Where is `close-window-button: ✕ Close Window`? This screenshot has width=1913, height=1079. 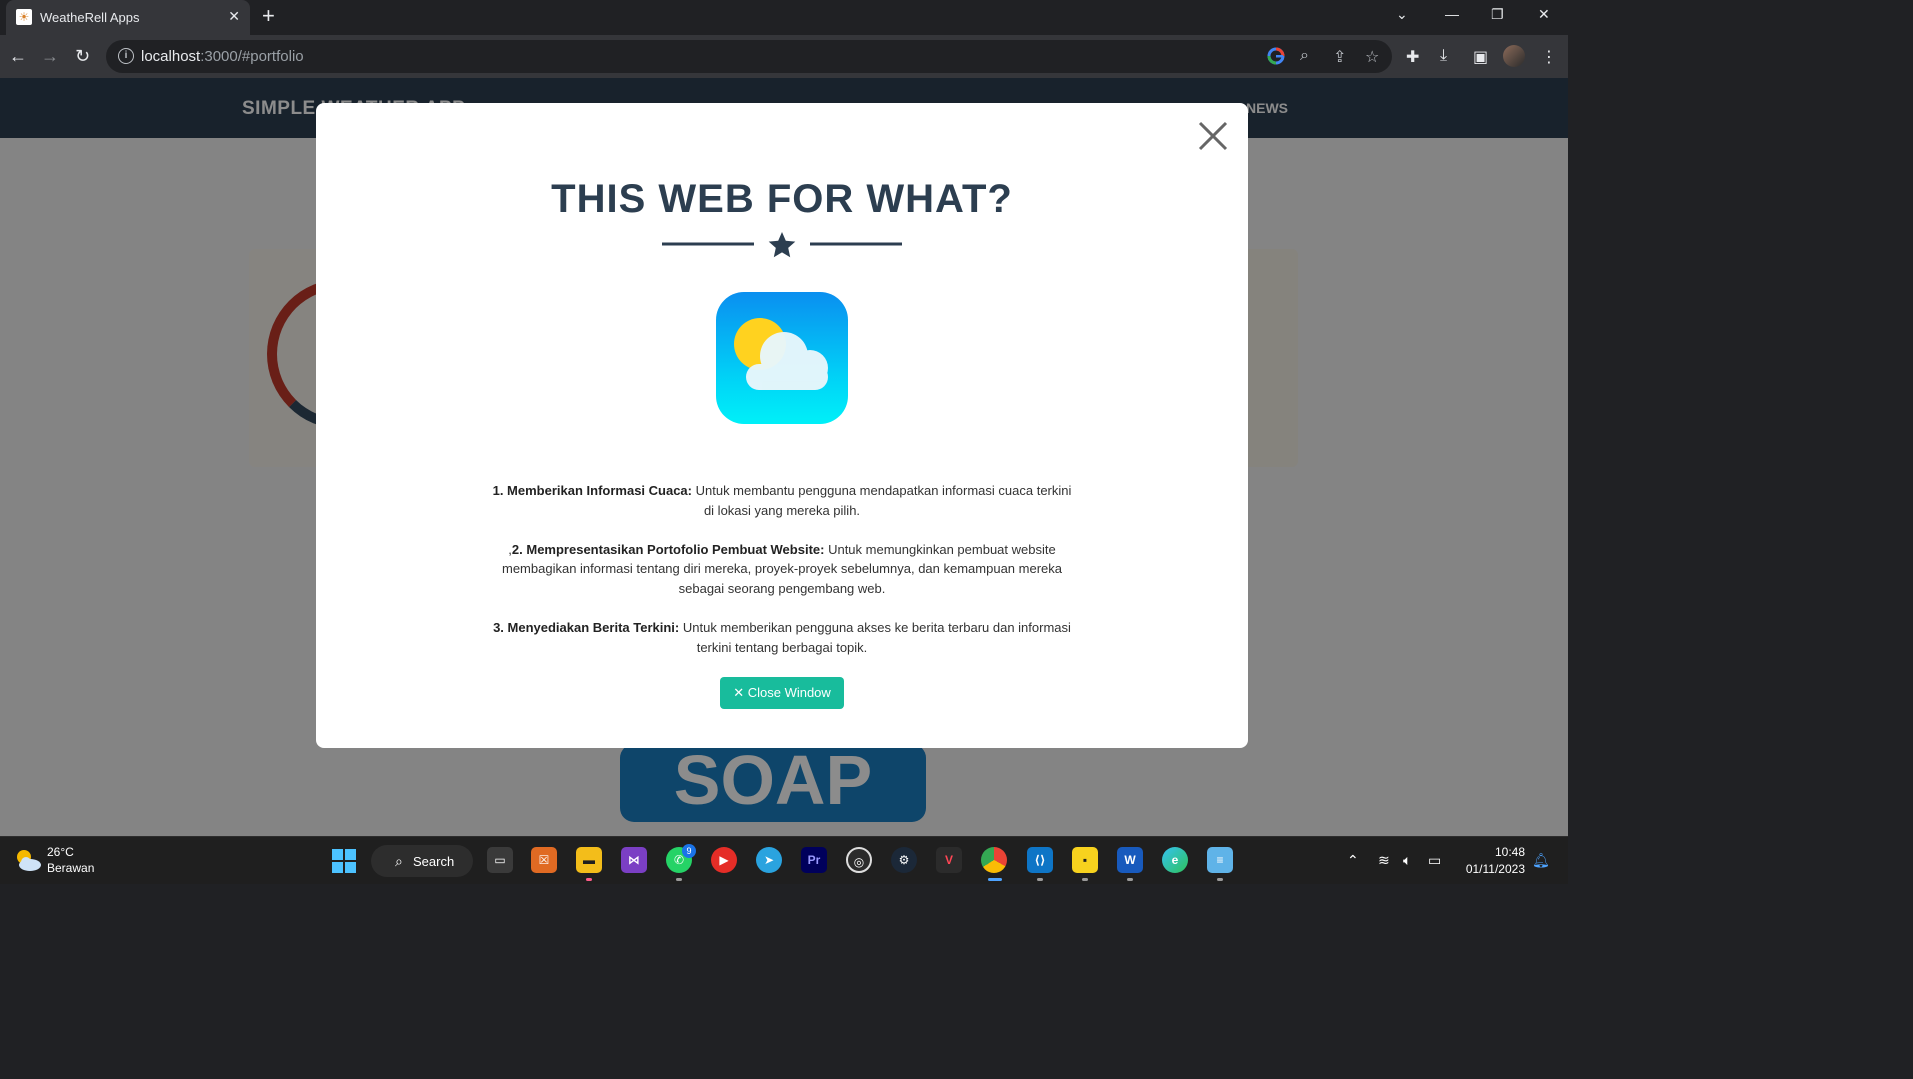 close-window-button: ✕ Close Window is located at coordinates (782, 693).